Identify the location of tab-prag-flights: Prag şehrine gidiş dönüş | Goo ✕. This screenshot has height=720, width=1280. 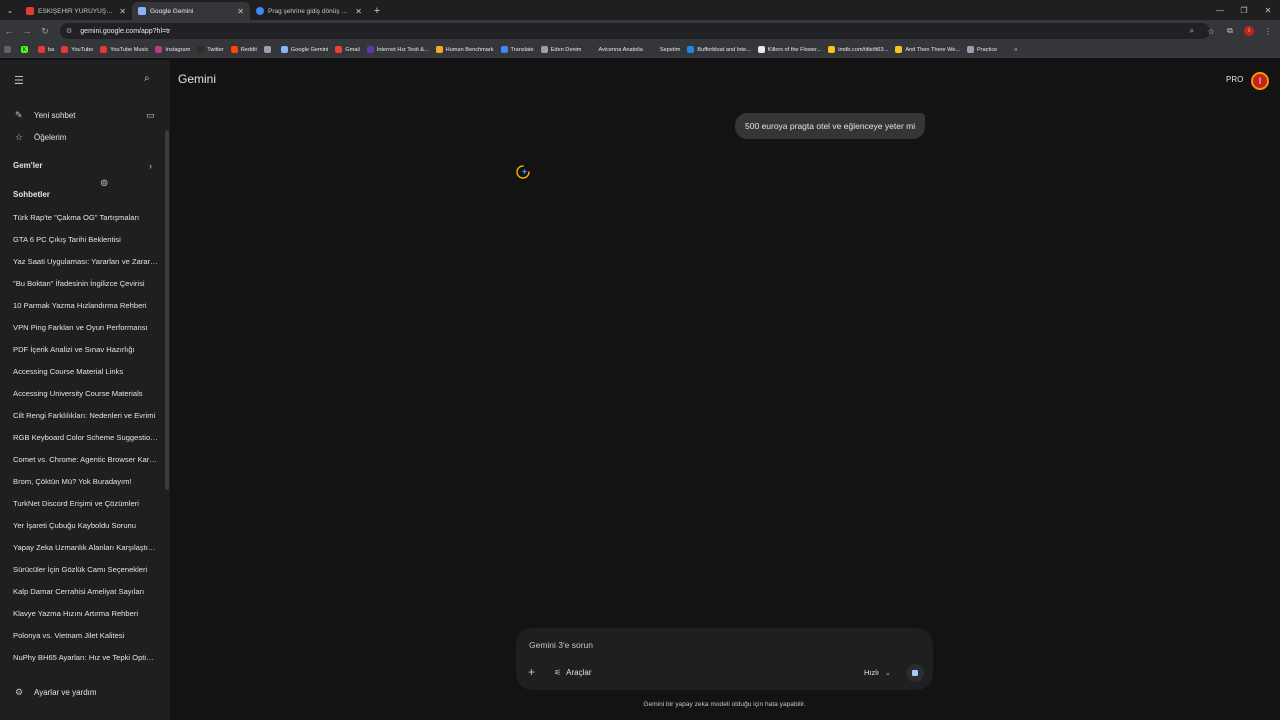
(309, 11).